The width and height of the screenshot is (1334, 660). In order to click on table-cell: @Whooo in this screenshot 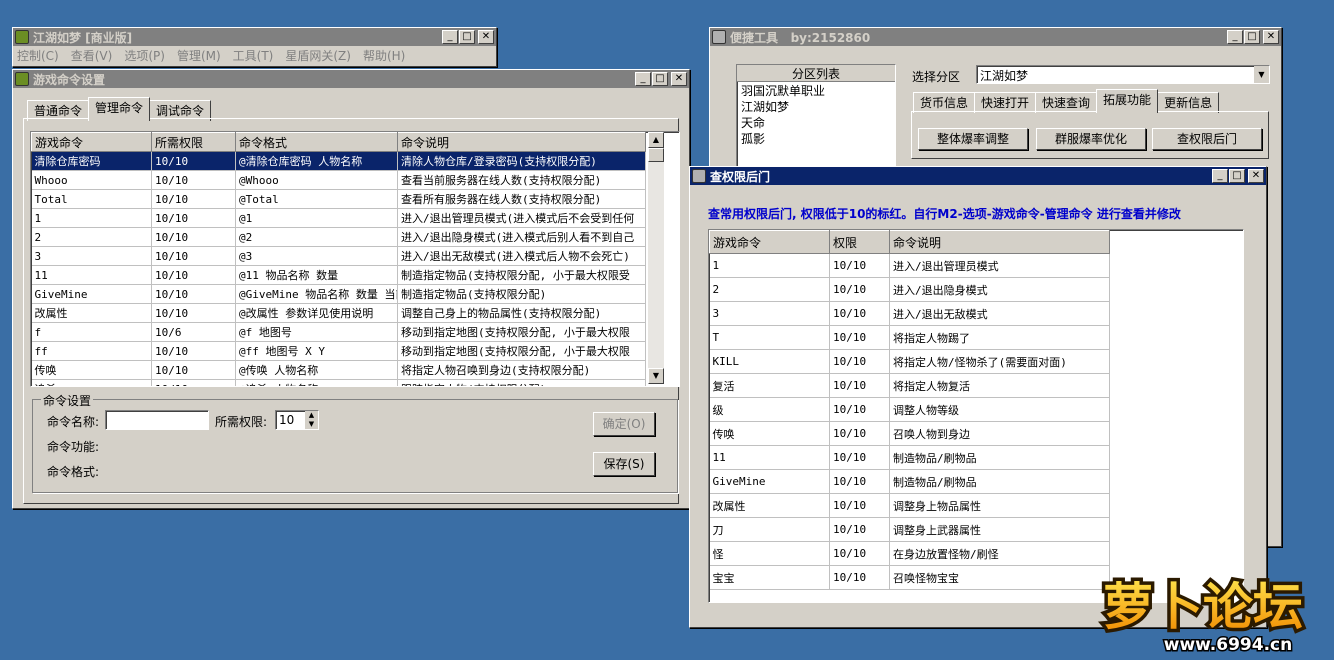, I will do `click(316, 180)`.